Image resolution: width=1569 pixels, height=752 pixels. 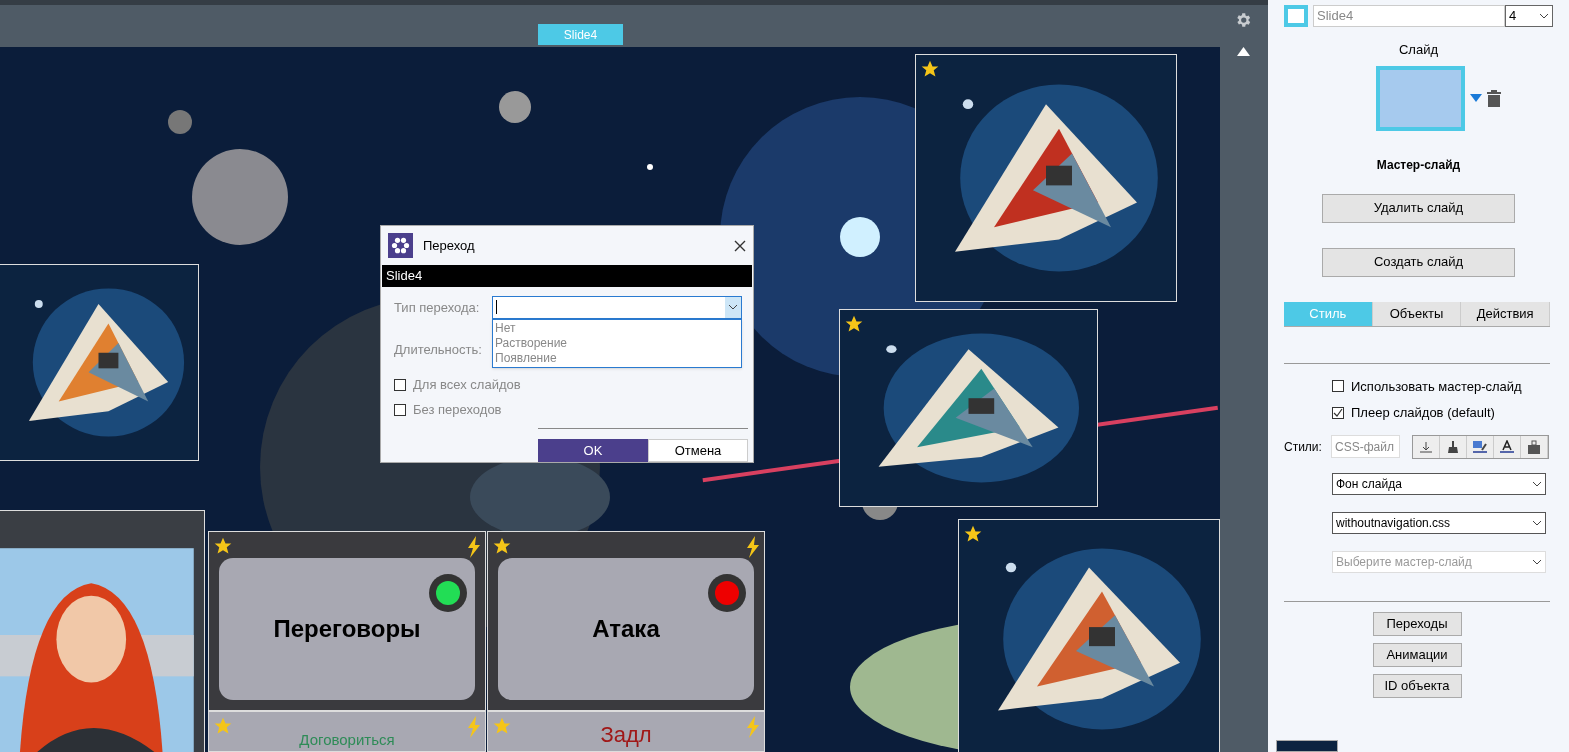 I want to click on transition-type-select, so click(x=617, y=307).